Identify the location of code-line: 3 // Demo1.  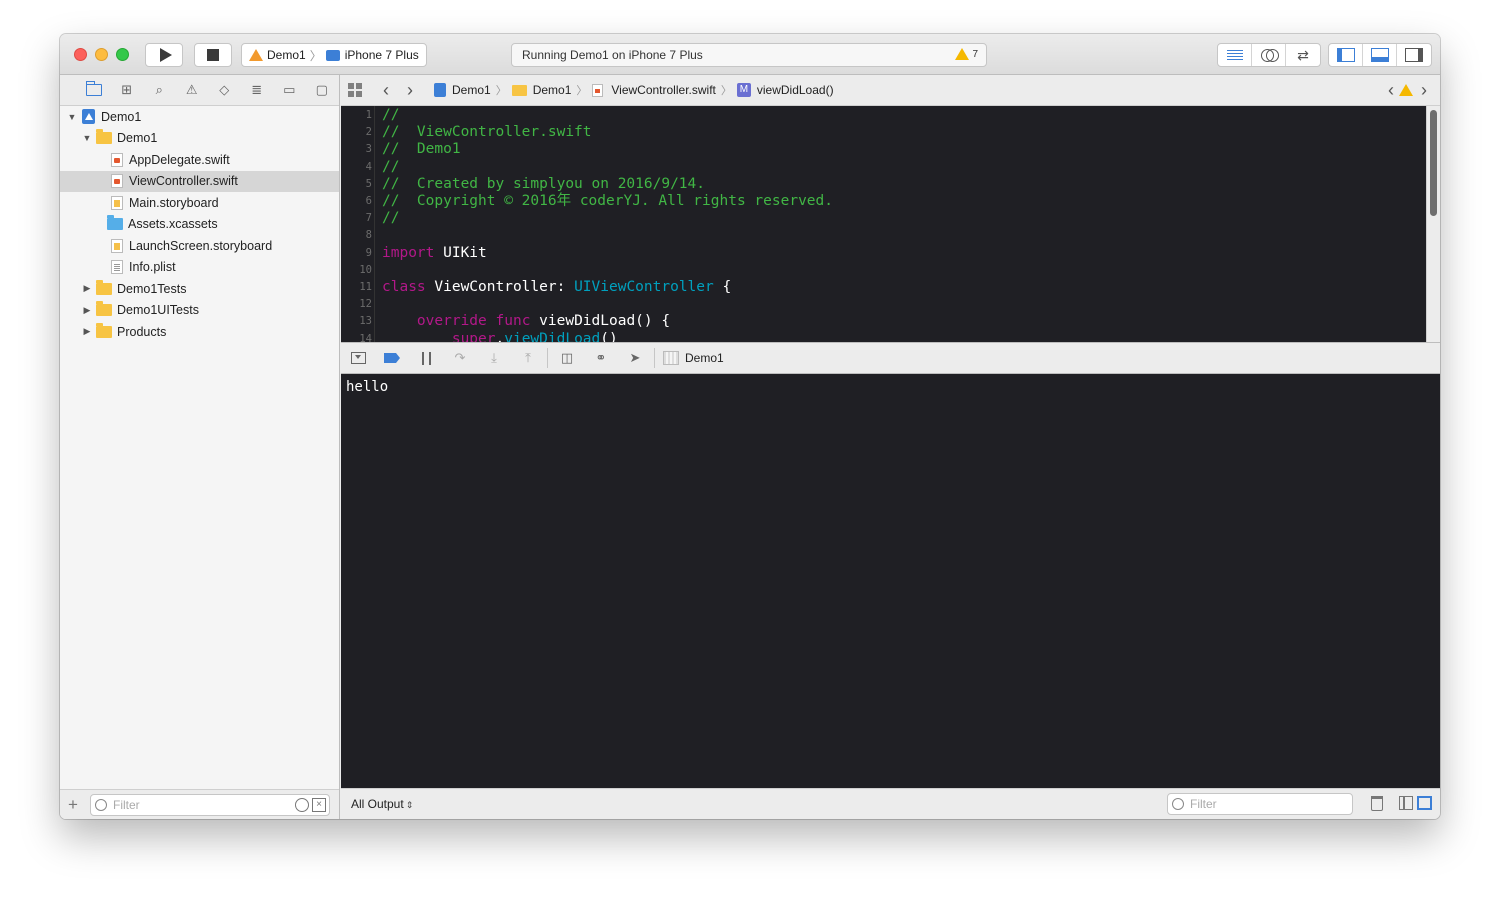
(881, 149).